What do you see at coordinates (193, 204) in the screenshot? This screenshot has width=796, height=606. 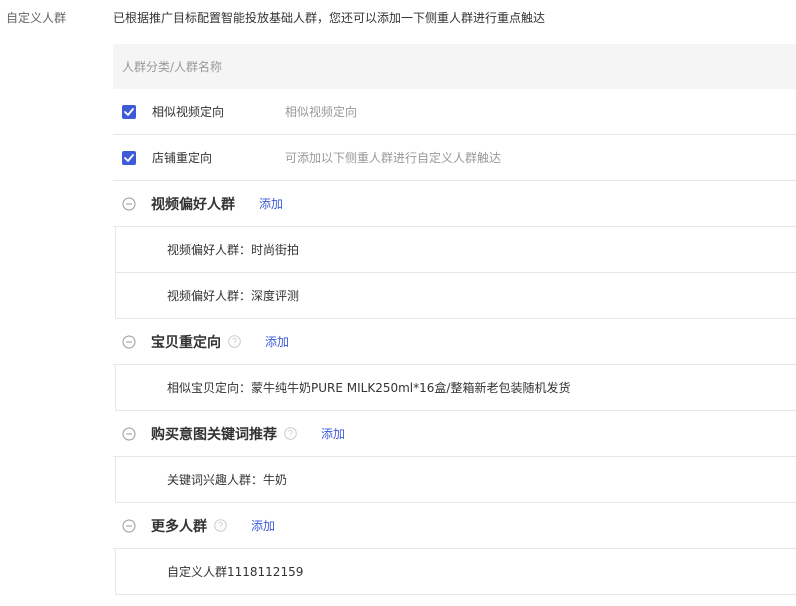 I see `group-title: 视频偏好人群` at bounding box center [193, 204].